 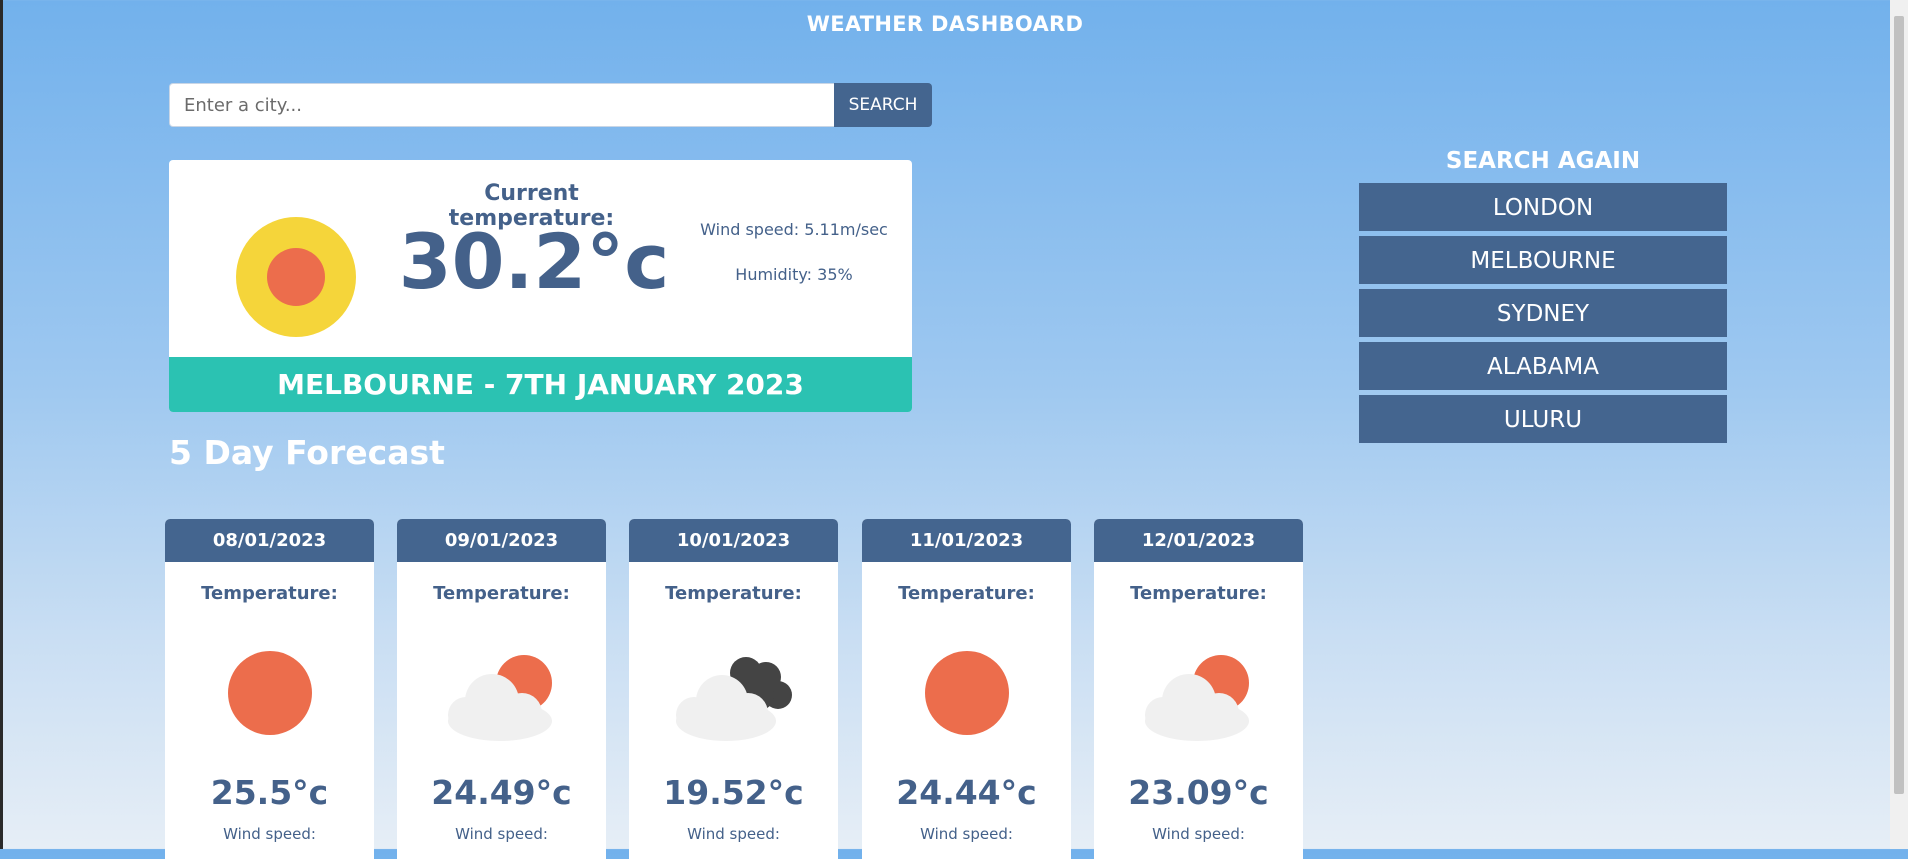 What do you see at coordinates (1543, 207) in the screenshot?
I see `history-city-button: LONDON` at bounding box center [1543, 207].